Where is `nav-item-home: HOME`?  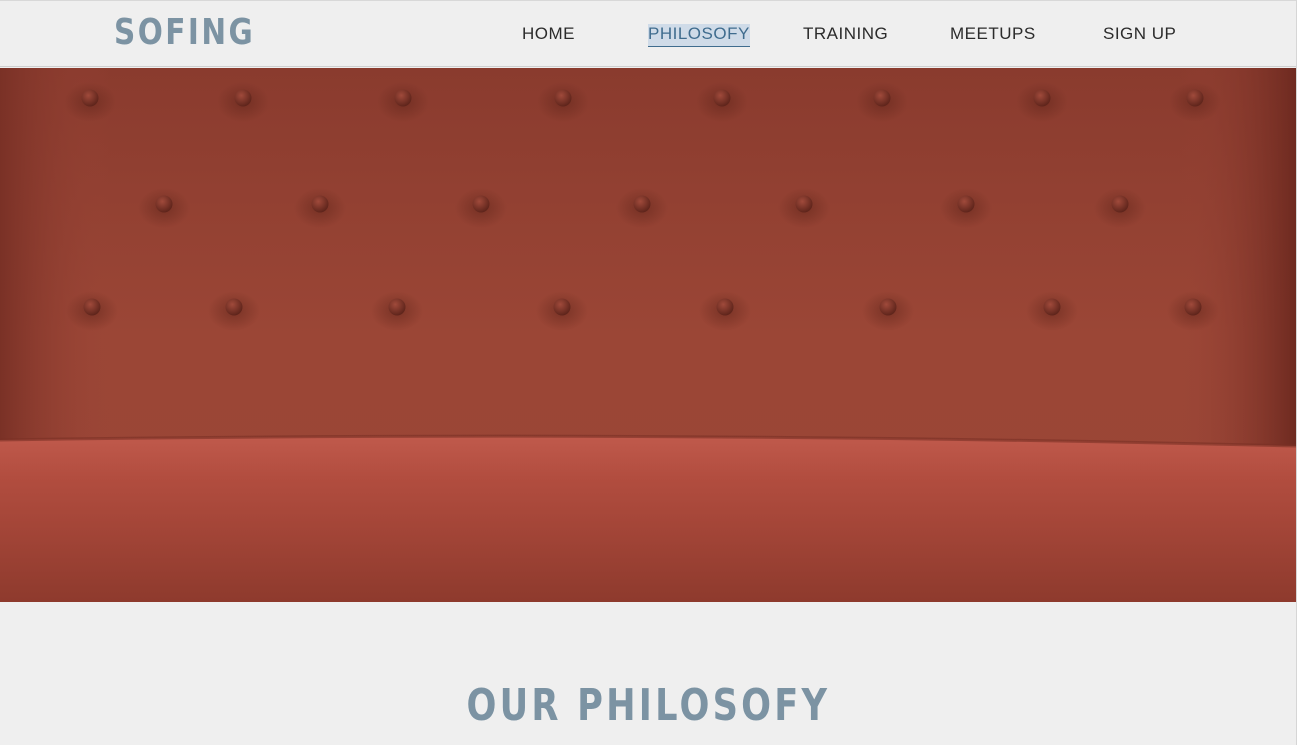
nav-item-home: HOME is located at coordinates (548, 34).